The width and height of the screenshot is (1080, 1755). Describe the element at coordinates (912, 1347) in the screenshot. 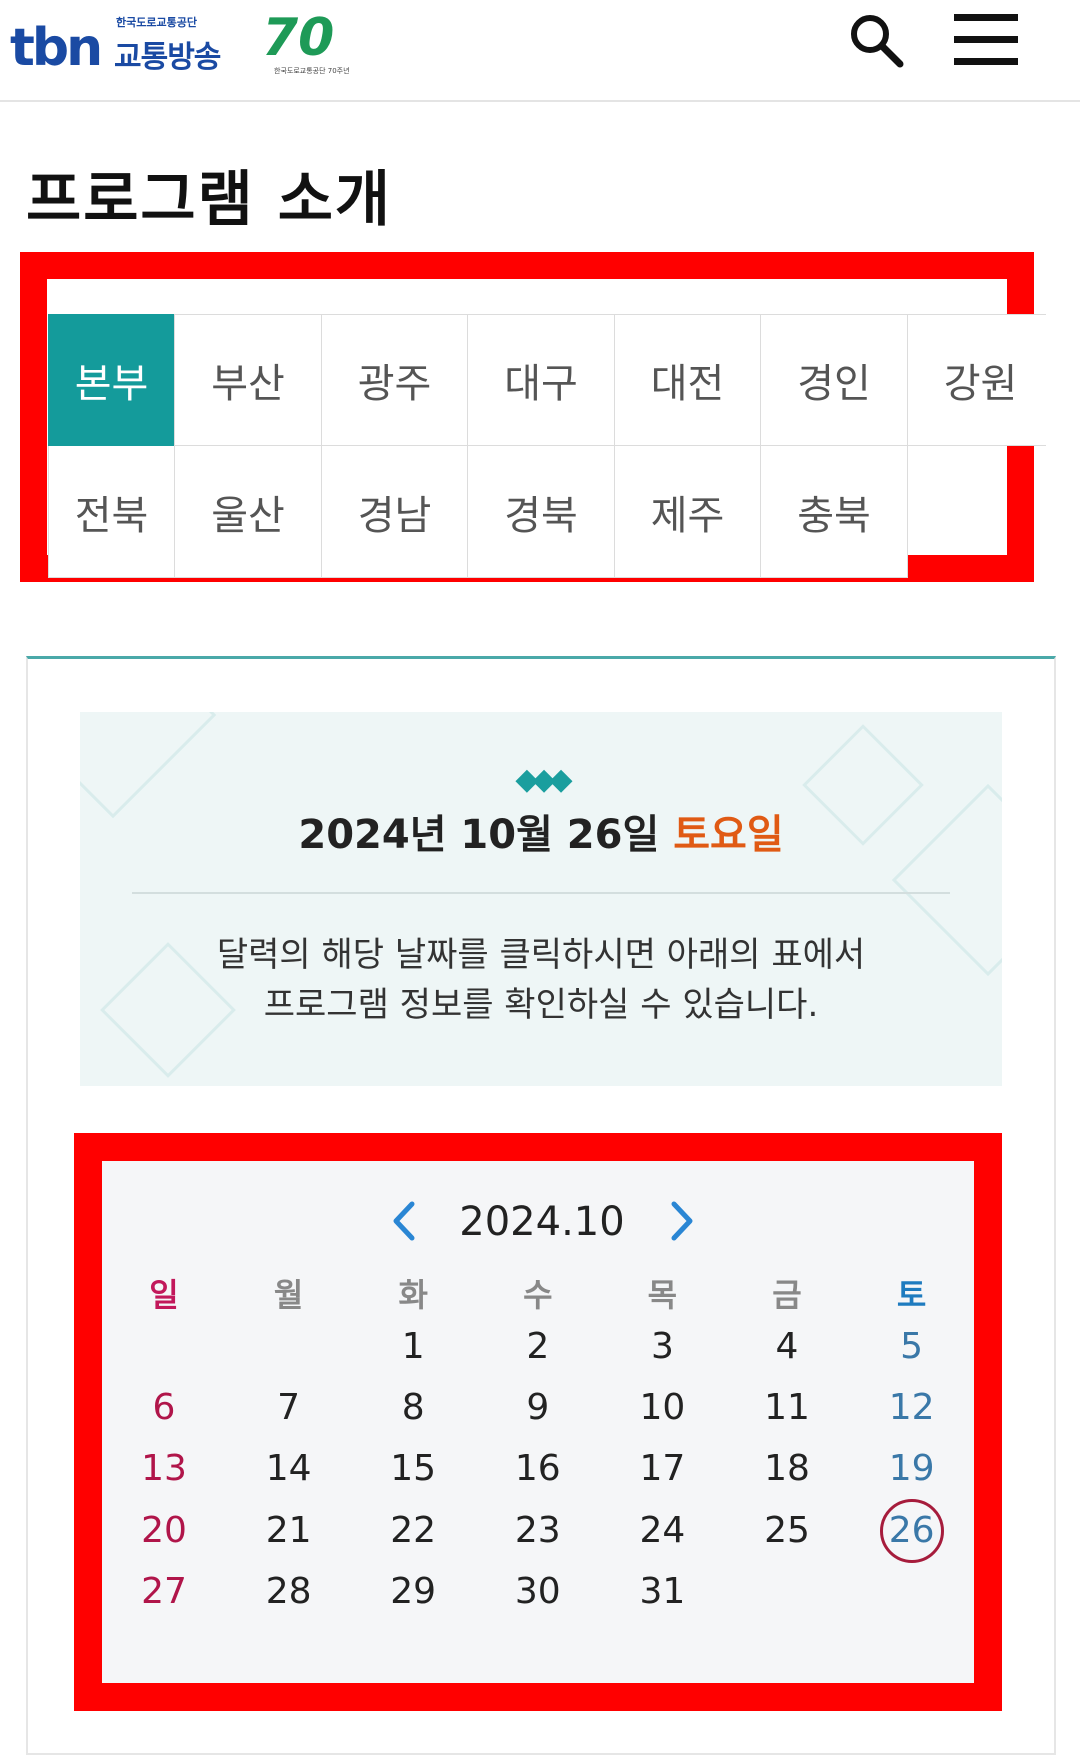

I see `calendar-day-5: 5` at that location.